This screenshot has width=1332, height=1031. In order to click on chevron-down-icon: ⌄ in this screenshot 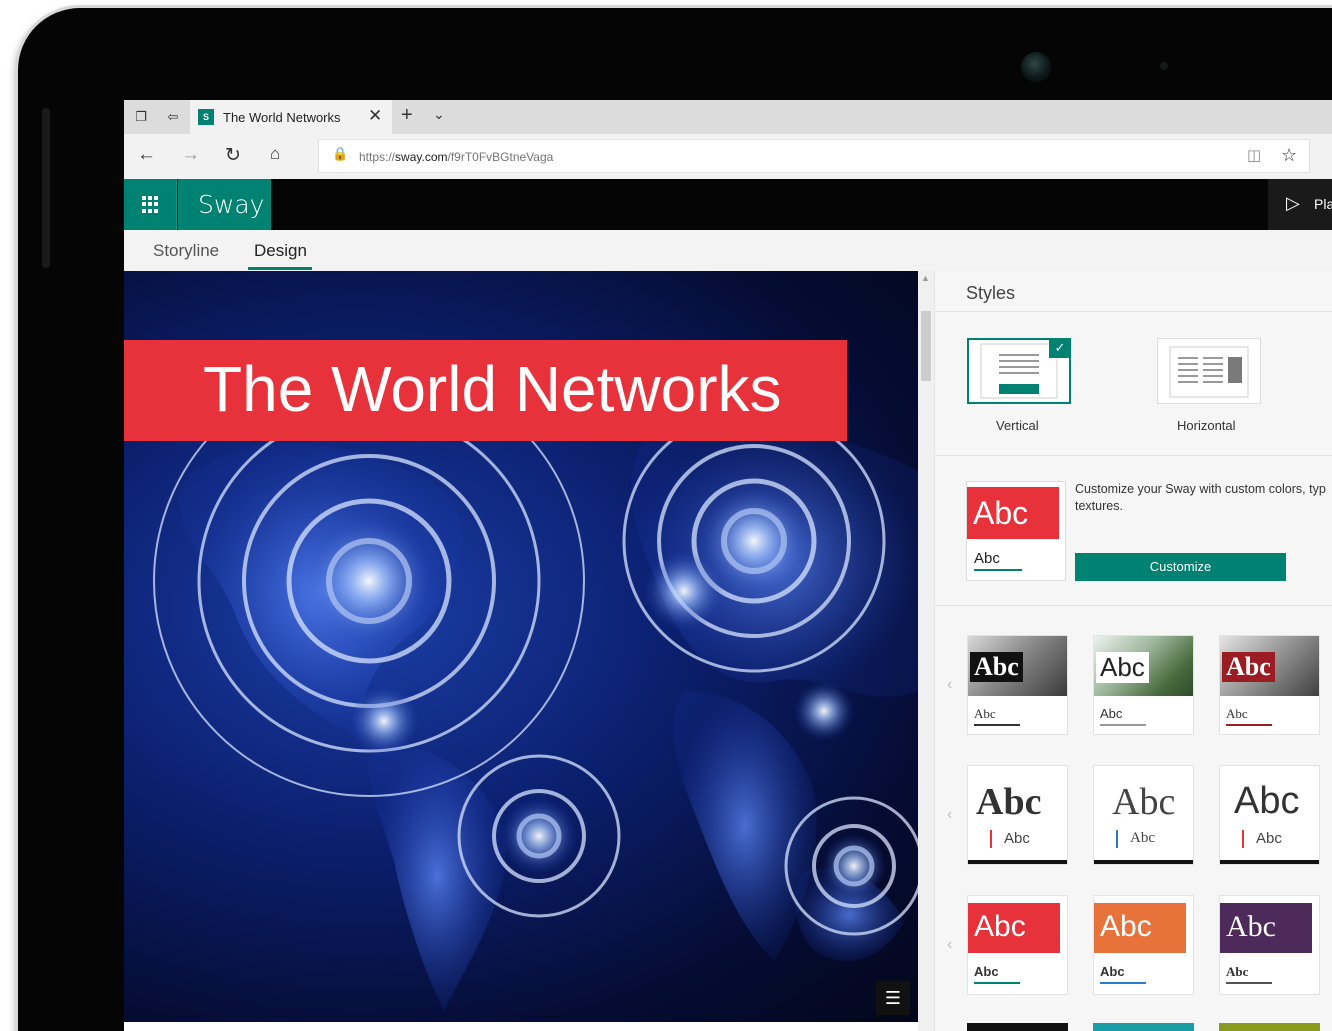, I will do `click(439, 114)`.